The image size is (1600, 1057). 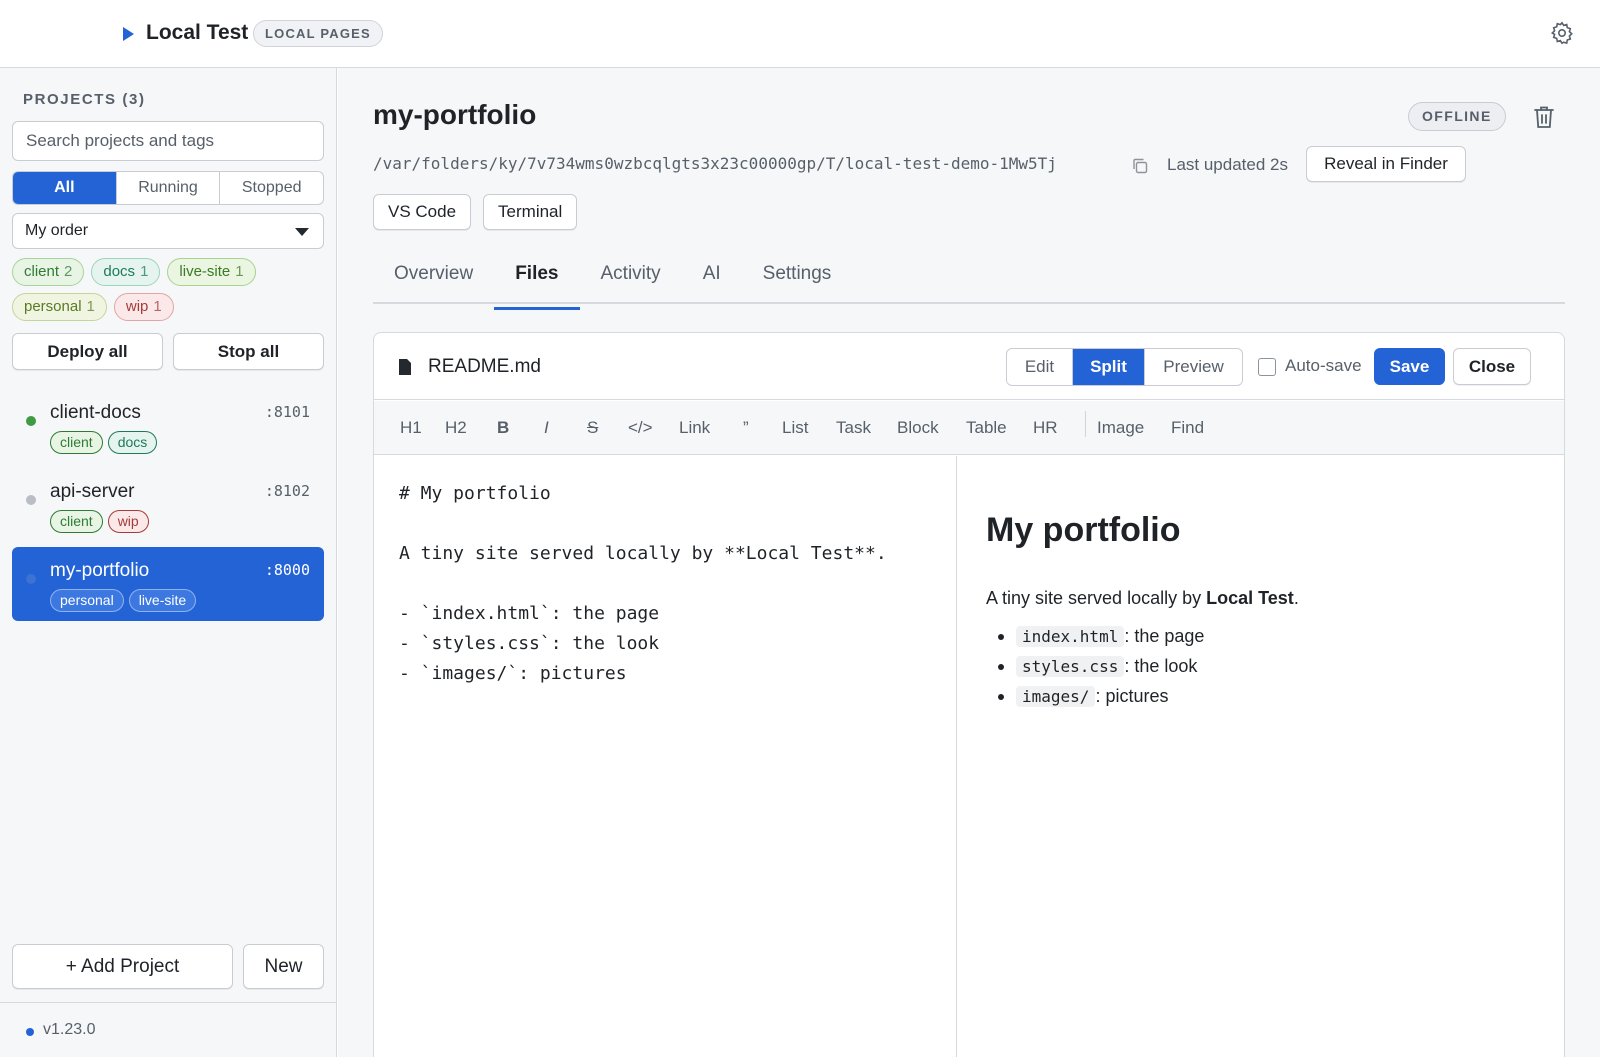 I want to click on tool-find: Find, so click(x=1187, y=428).